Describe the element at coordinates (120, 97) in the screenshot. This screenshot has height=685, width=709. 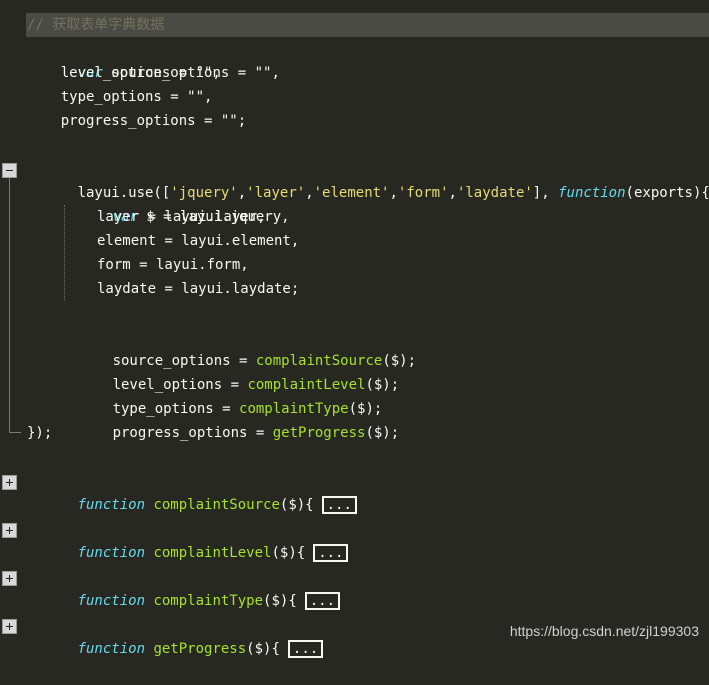
I see `decl-type: type_options = "",` at that location.